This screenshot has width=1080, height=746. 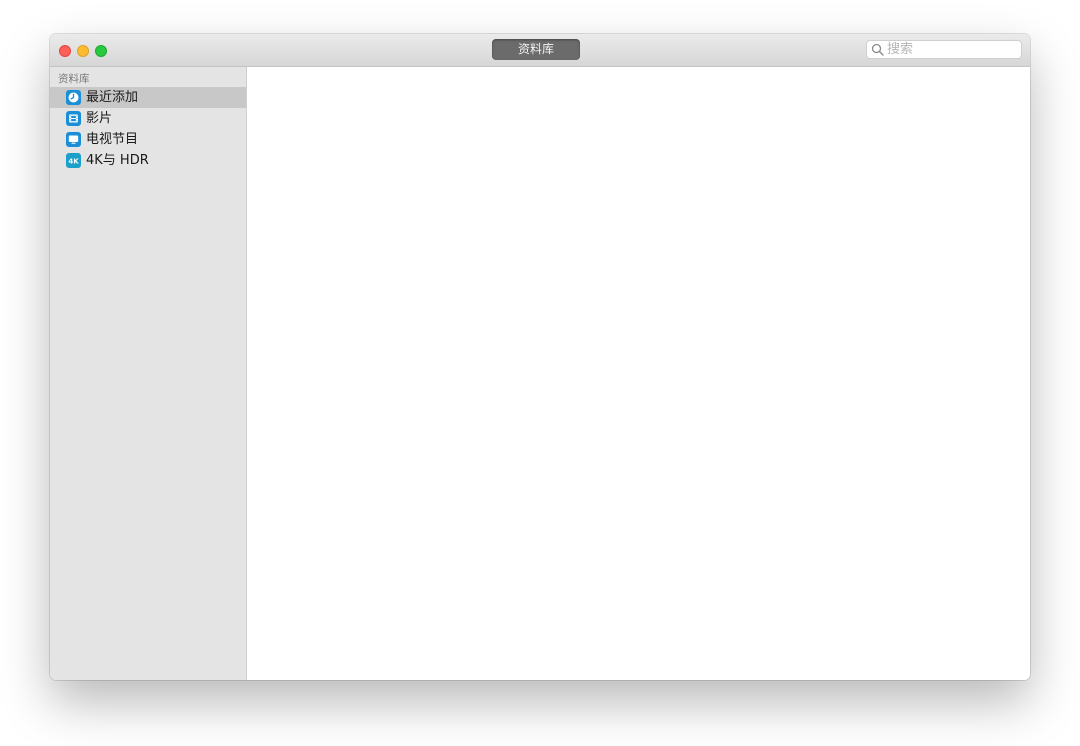 I want to click on sidebar-item-label: 电视节目, so click(x=112, y=139).